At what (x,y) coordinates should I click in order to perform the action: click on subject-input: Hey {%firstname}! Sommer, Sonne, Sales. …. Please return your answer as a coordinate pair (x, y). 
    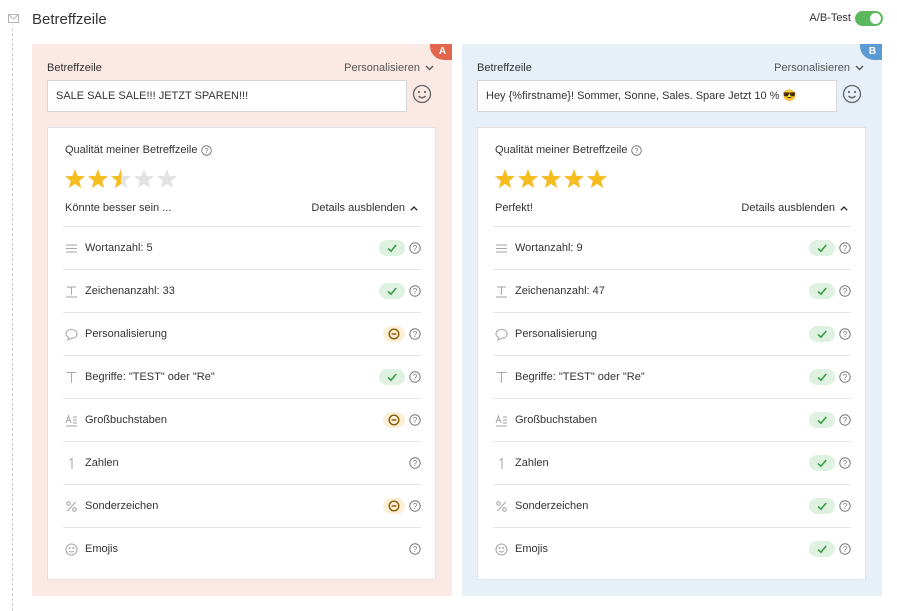
    Looking at the image, I should click on (657, 96).